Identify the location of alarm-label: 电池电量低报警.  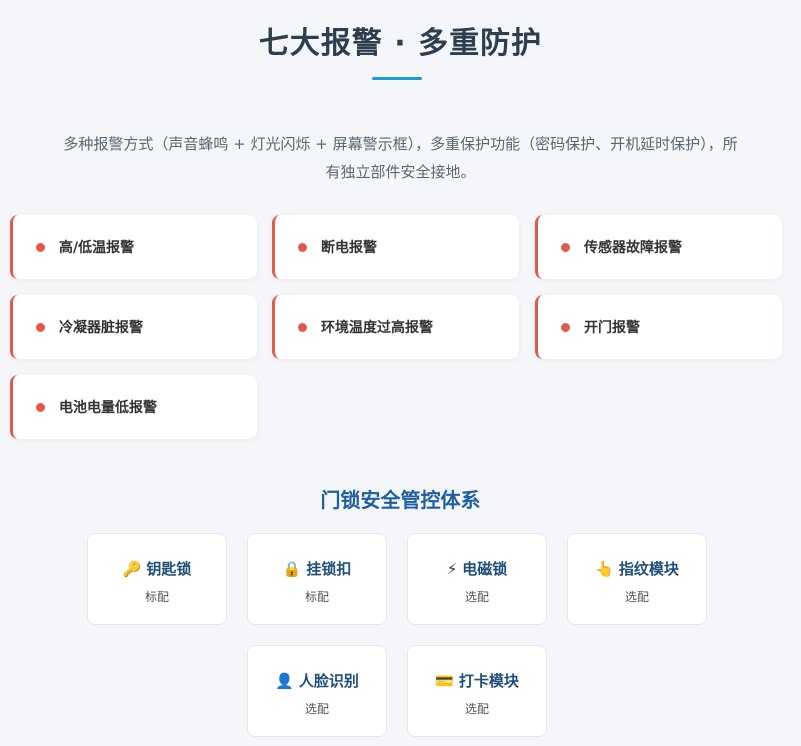
(108, 408).